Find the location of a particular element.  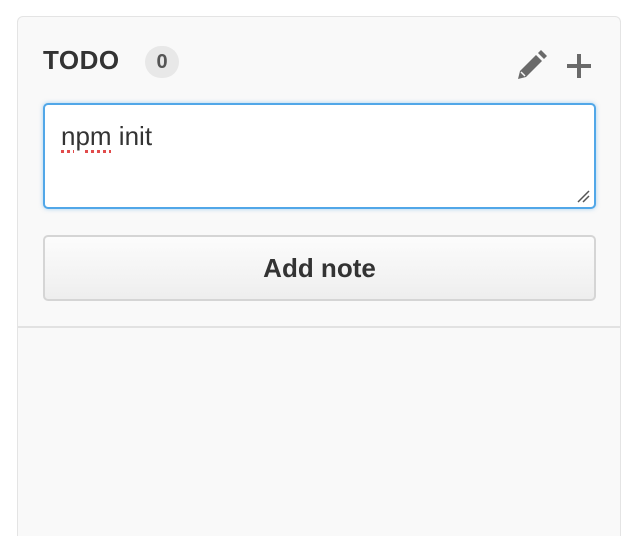

resize-grip-icon is located at coordinates (583, 196).